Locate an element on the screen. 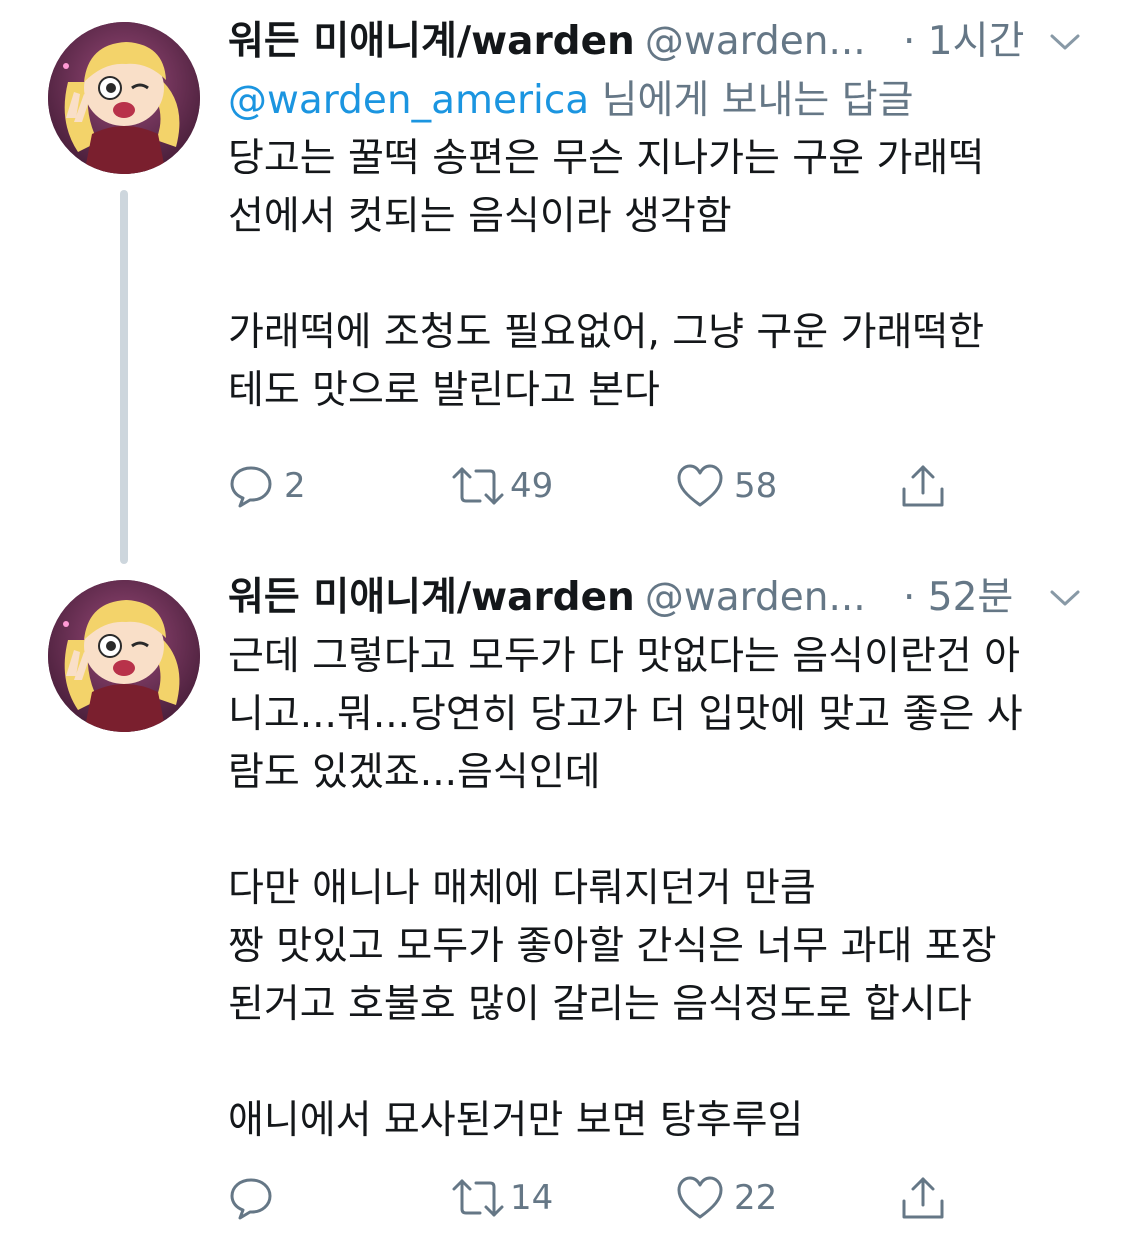  like-count: 58 is located at coordinates (756, 486).